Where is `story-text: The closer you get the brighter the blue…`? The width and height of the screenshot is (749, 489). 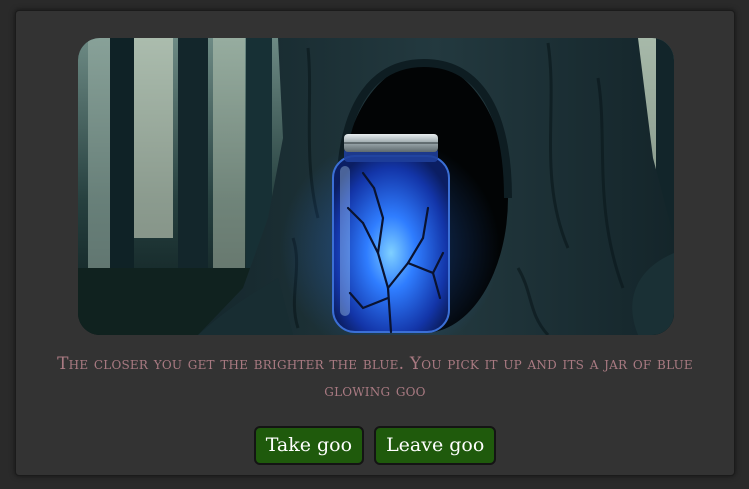 story-text: The closer you get the brighter the blue… is located at coordinates (375, 377).